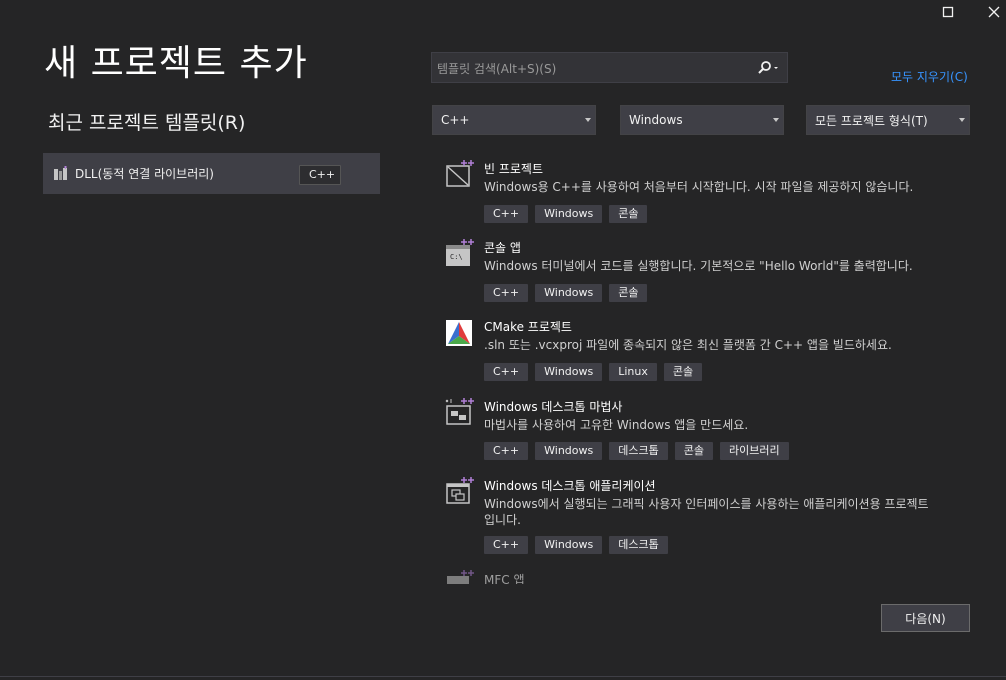 The width and height of the screenshot is (1006, 680). Describe the element at coordinates (455, 120) in the screenshot. I see `language-filter-value: C++` at that location.